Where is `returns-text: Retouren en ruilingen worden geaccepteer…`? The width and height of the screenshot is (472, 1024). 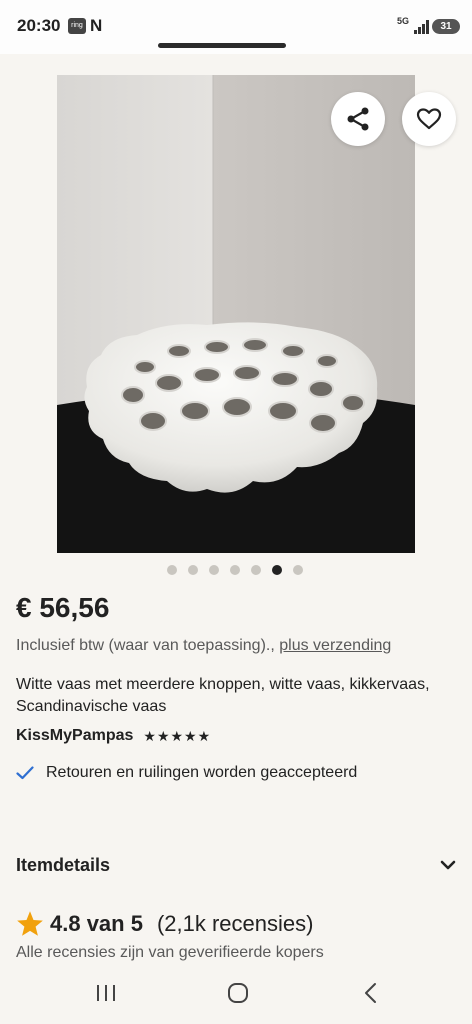
returns-text: Retouren en ruilingen worden geaccepteer… is located at coordinates (202, 772).